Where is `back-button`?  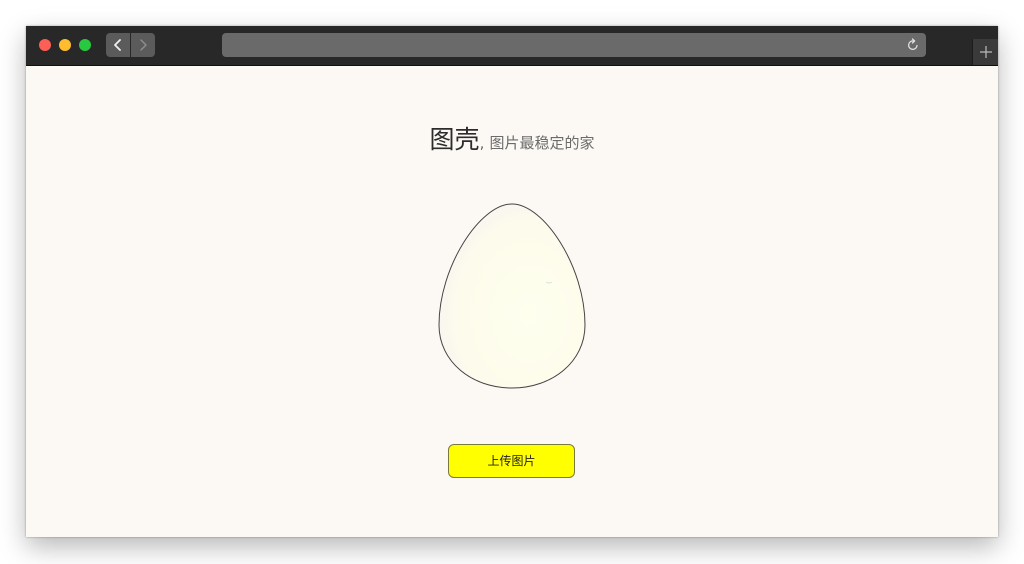
back-button is located at coordinates (118, 45).